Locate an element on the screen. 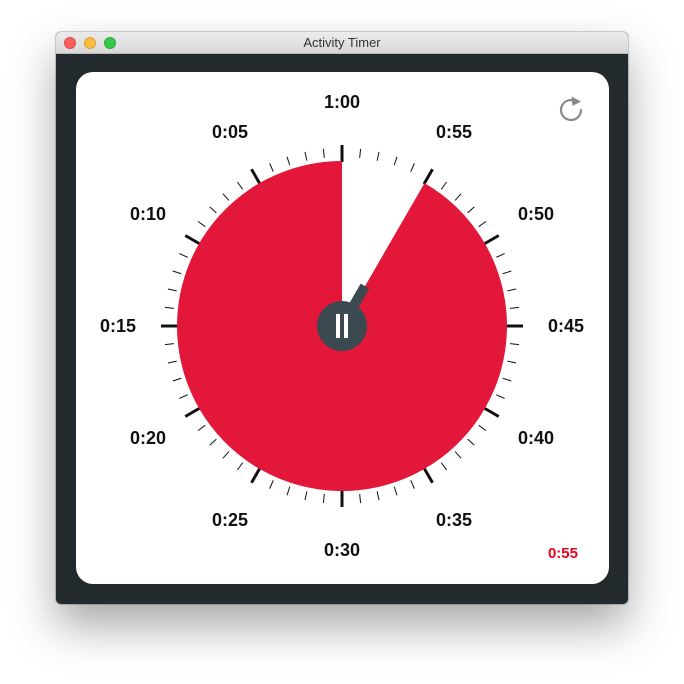 This screenshot has height=684, width=684. dial-label: 0:15 is located at coordinates (118, 326).